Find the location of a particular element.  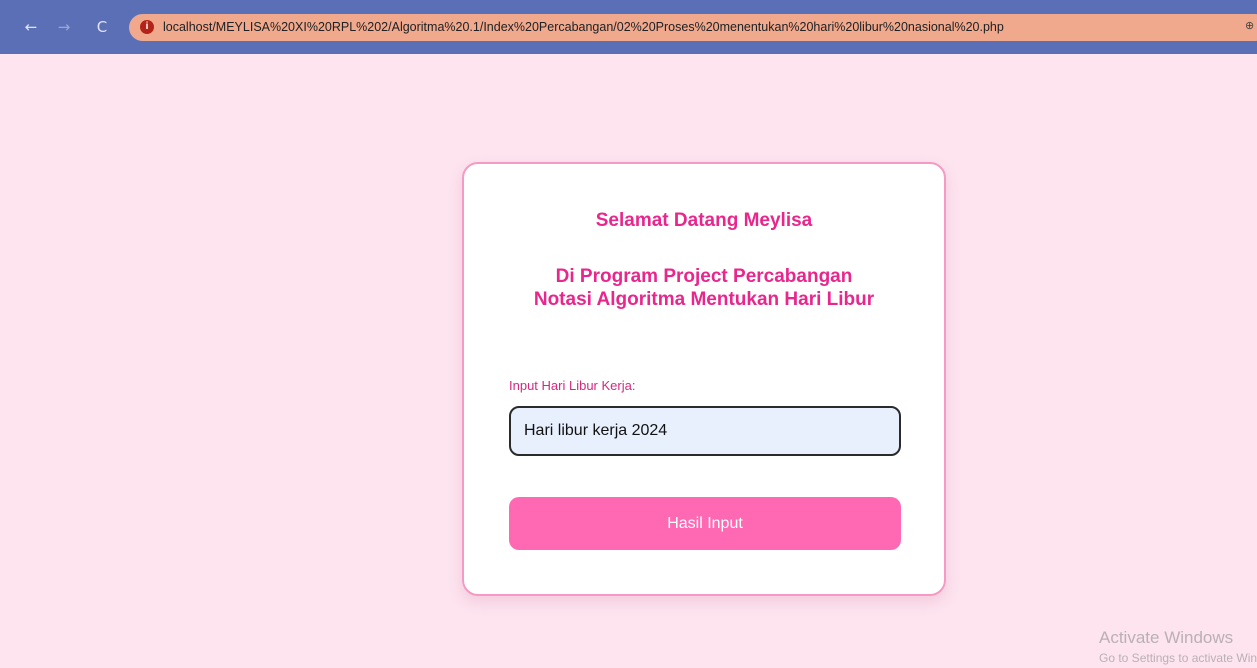

site-info-icon: i is located at coordinates (147, 27).